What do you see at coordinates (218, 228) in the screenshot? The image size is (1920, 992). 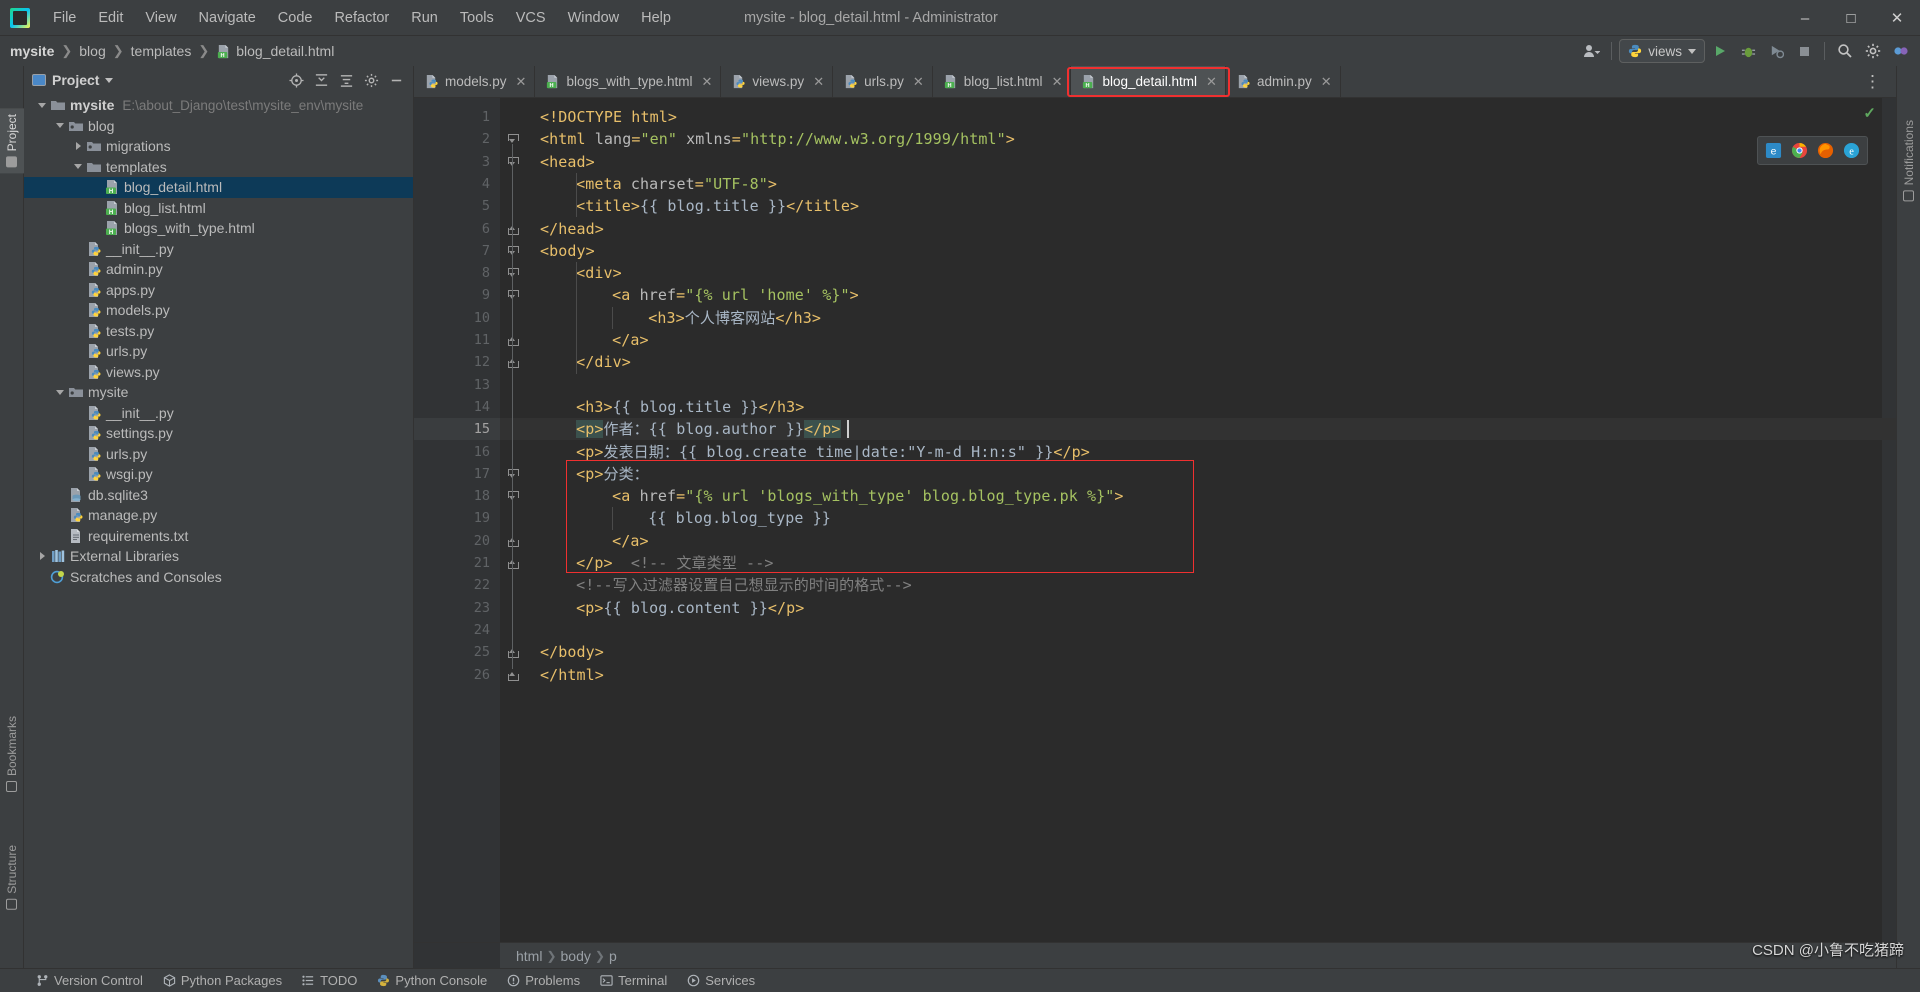 I see `tree-node-blogs-with-type-html: Hblogs_with_type.html` at bounding box center [218, 228].